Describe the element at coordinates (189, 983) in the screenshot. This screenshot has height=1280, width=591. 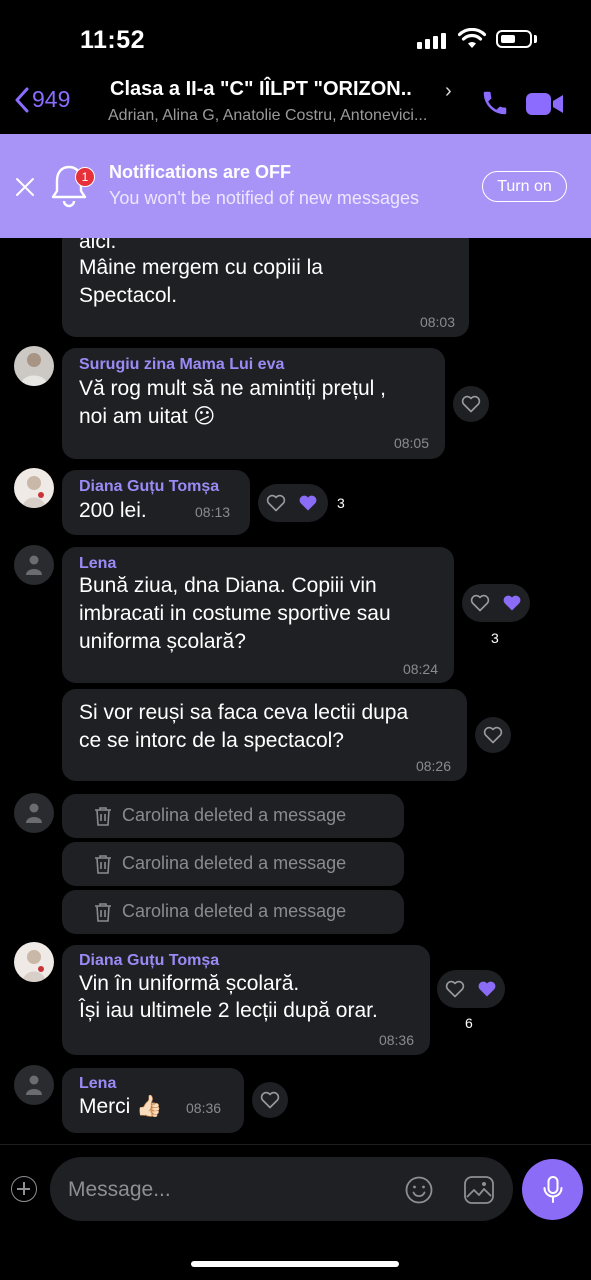
I see `message-text: Vin în uniformă școlară.` at that location.